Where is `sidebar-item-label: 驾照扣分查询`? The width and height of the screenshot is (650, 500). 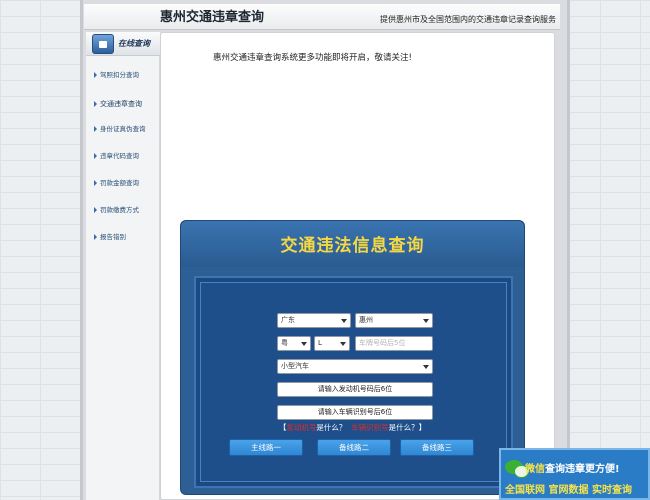 sidebar-item-label: 驾照扣分查询 is located at coordinates (119, 75).